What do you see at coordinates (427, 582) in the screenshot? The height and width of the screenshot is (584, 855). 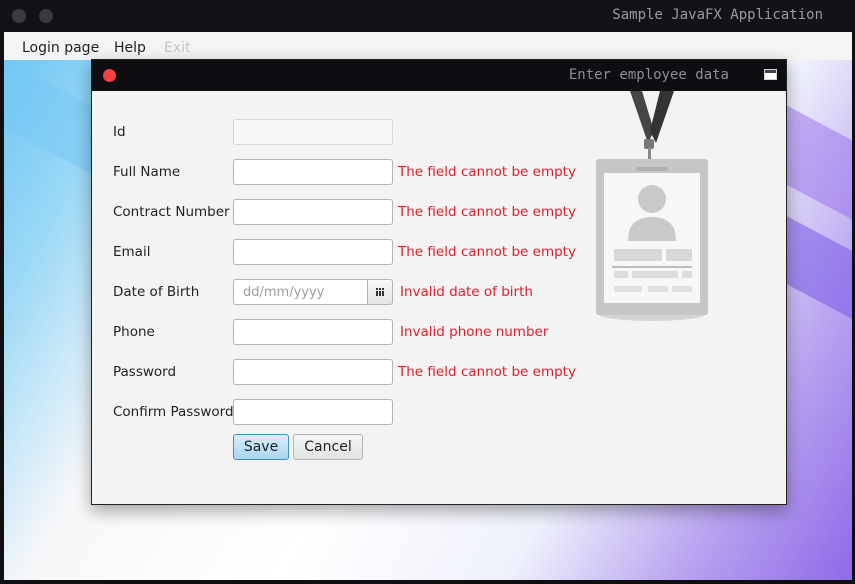 I see `window-bottom-edge` at bounding box center [427, 582].